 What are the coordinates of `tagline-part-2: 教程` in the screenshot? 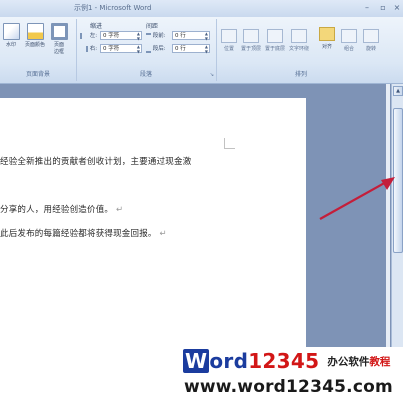 It's located at (380, 362).